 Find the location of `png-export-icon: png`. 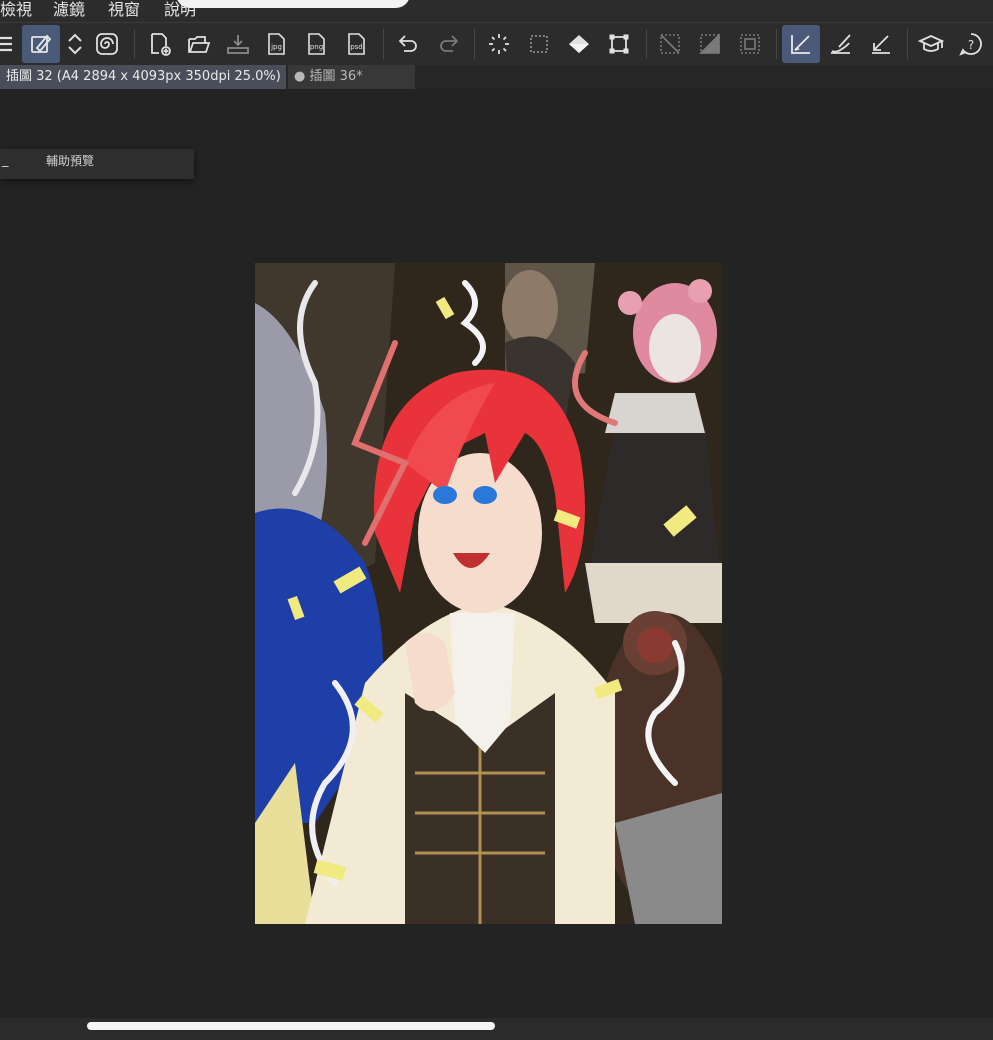

png-export-icon: png is located at coordinates (317, 44).